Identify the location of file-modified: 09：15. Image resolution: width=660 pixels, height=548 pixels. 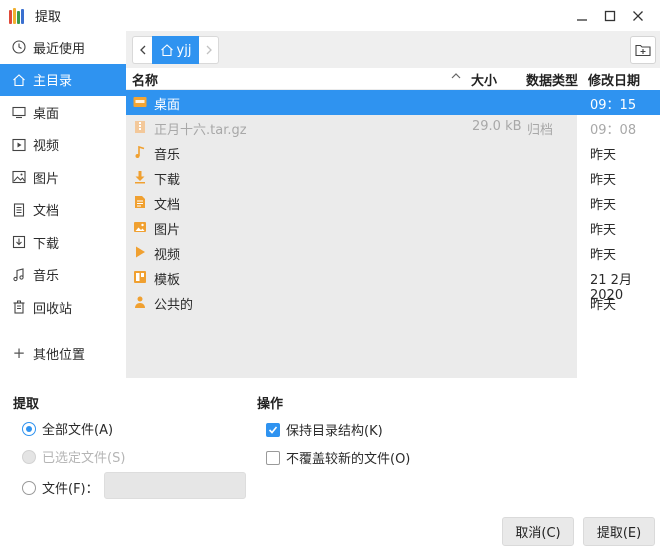
(613, 105).